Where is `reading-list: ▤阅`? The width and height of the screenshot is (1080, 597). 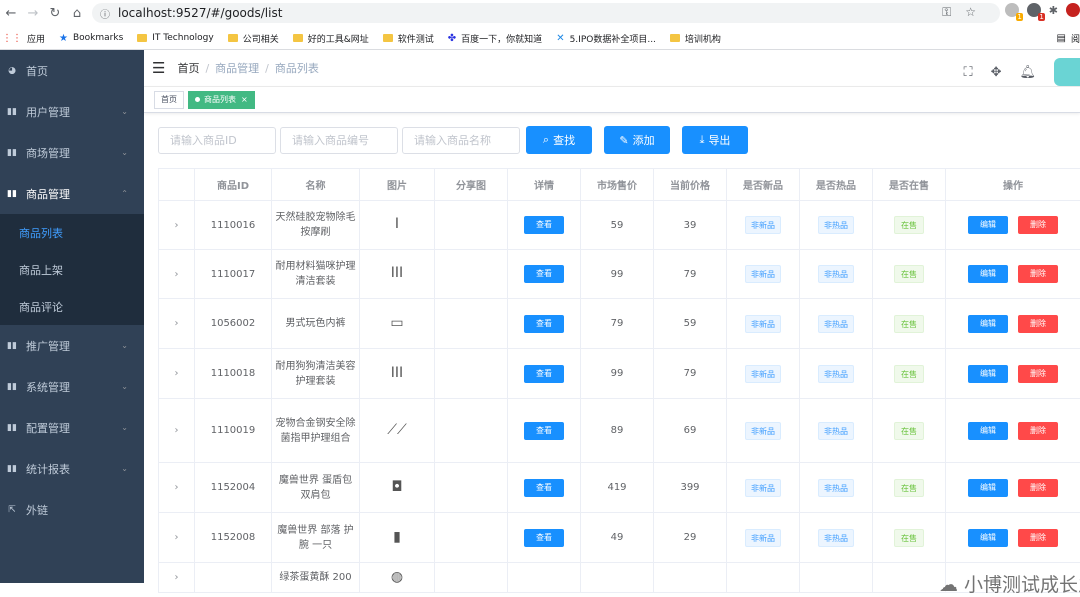 reading-list: ▤阅 is located at coordinates (1068, 38).